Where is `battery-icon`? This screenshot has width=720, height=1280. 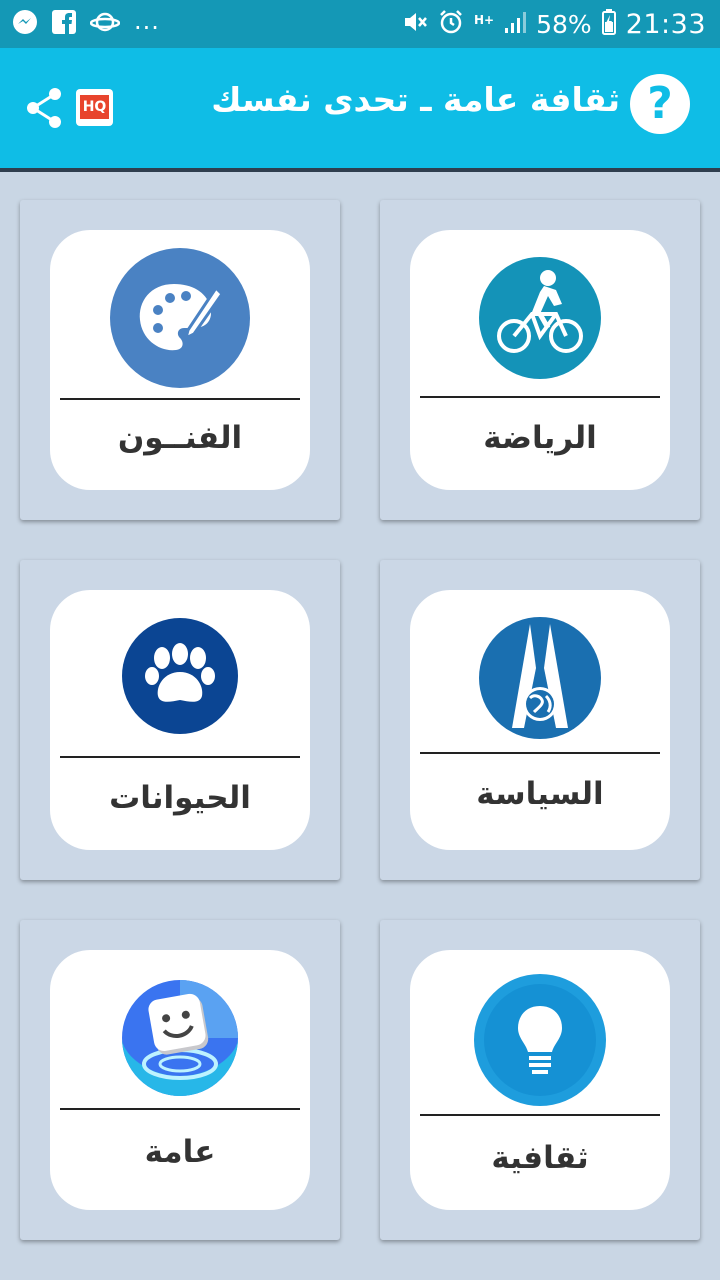
battery-icon is located at coordinates (608, 24).